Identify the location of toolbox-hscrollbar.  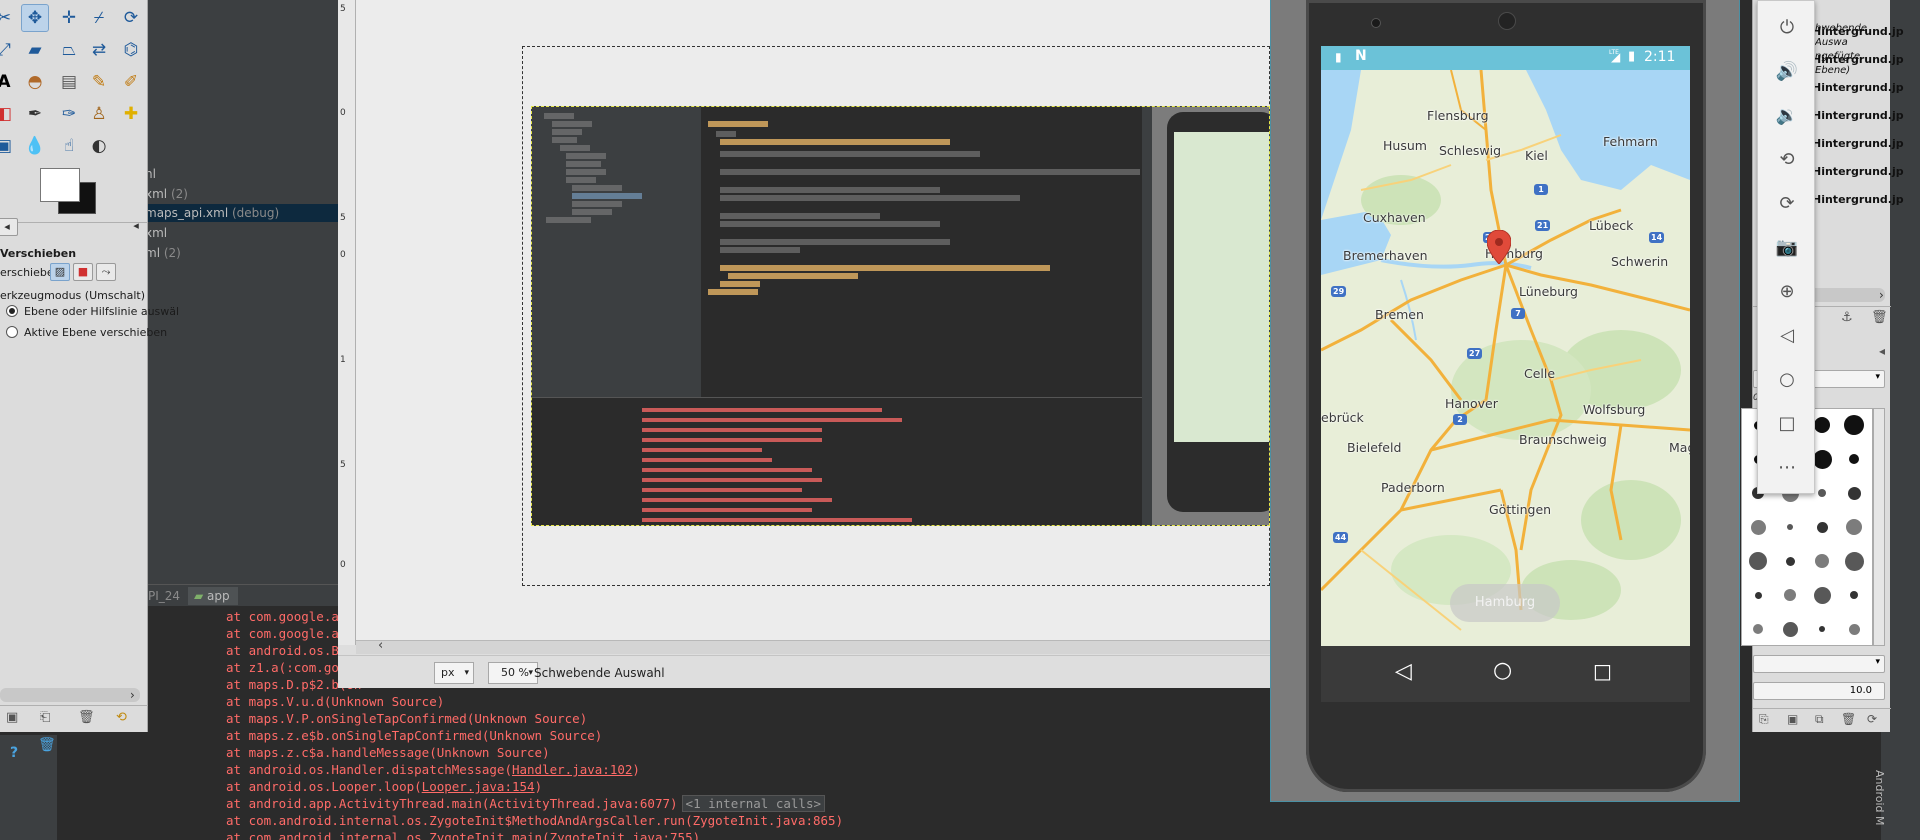
(70, 695).